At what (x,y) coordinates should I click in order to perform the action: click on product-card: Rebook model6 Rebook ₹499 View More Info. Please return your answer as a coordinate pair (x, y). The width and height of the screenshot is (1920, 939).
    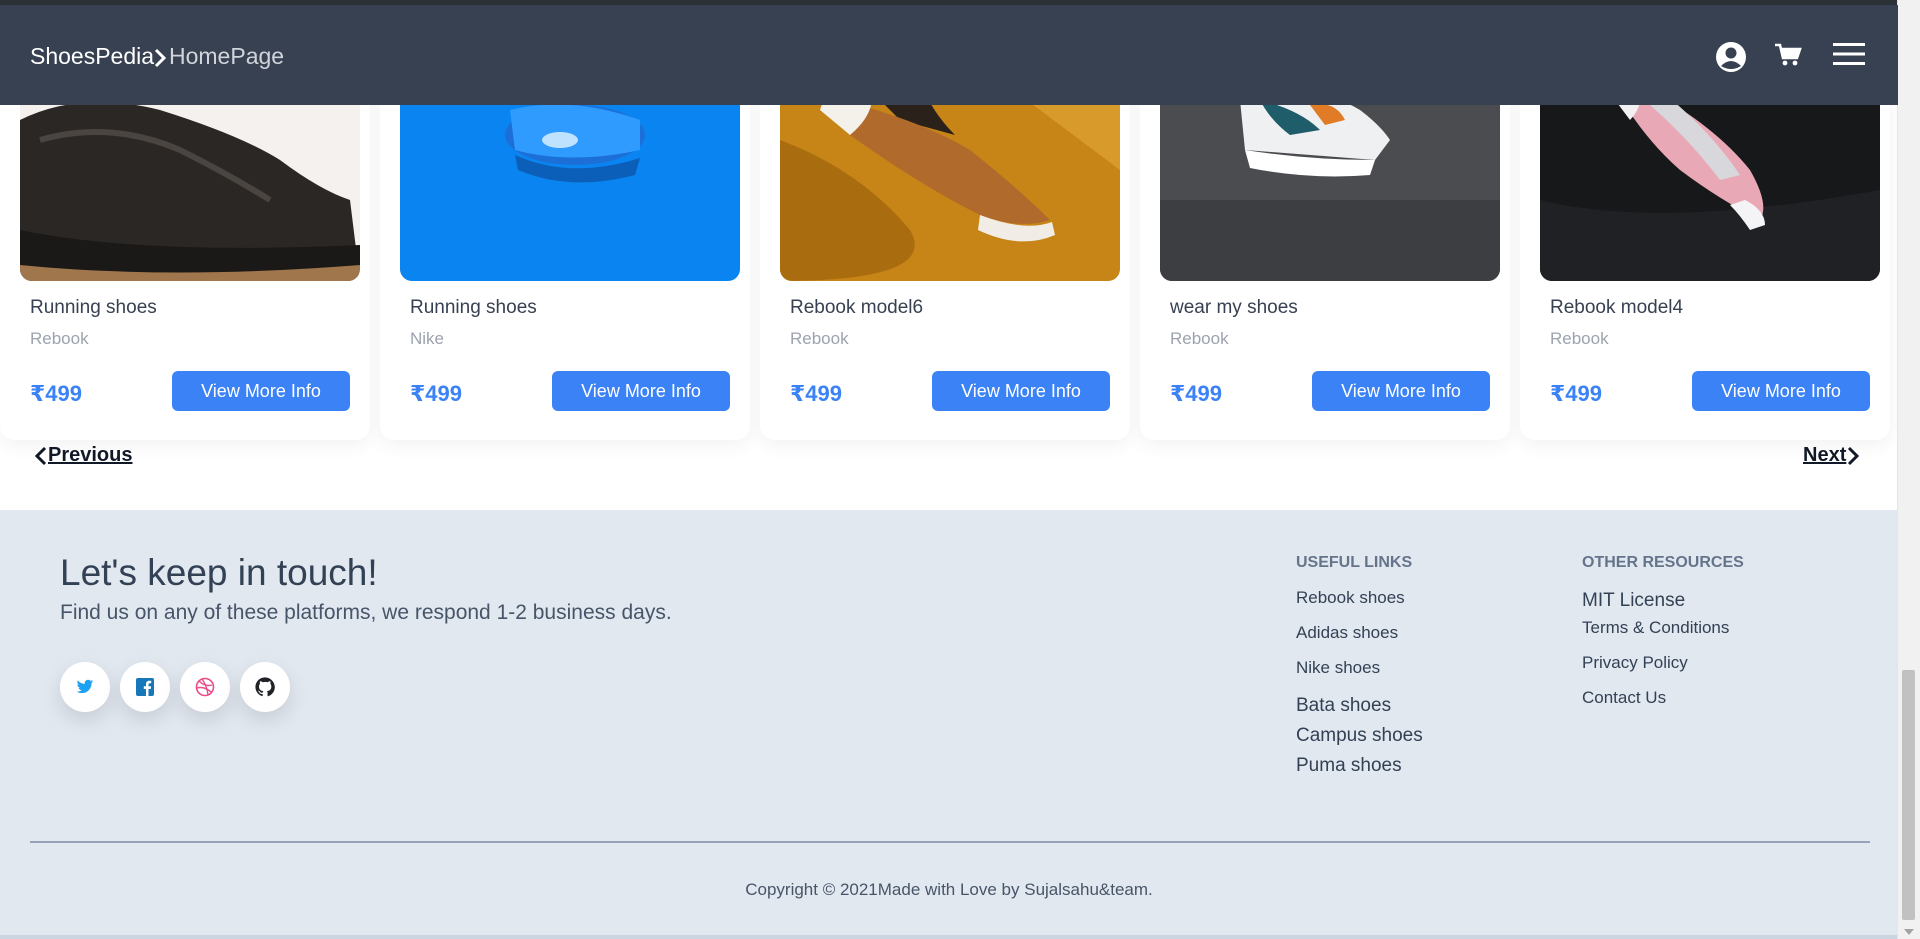
    Looking at the image, I should click on (945, 260).